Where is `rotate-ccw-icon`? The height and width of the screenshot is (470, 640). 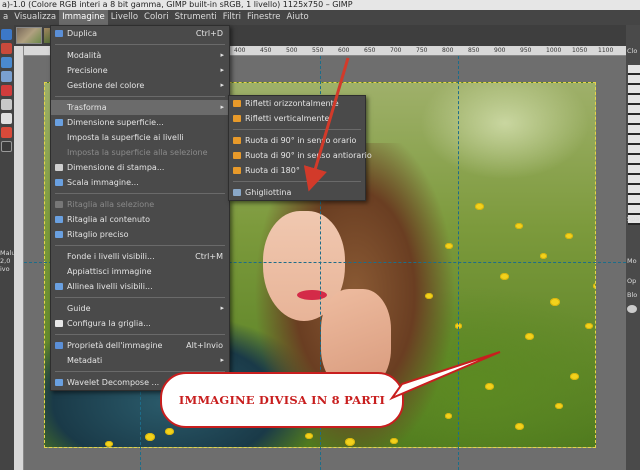 rotate-ccw-icon is located at coordinates (237, 155).